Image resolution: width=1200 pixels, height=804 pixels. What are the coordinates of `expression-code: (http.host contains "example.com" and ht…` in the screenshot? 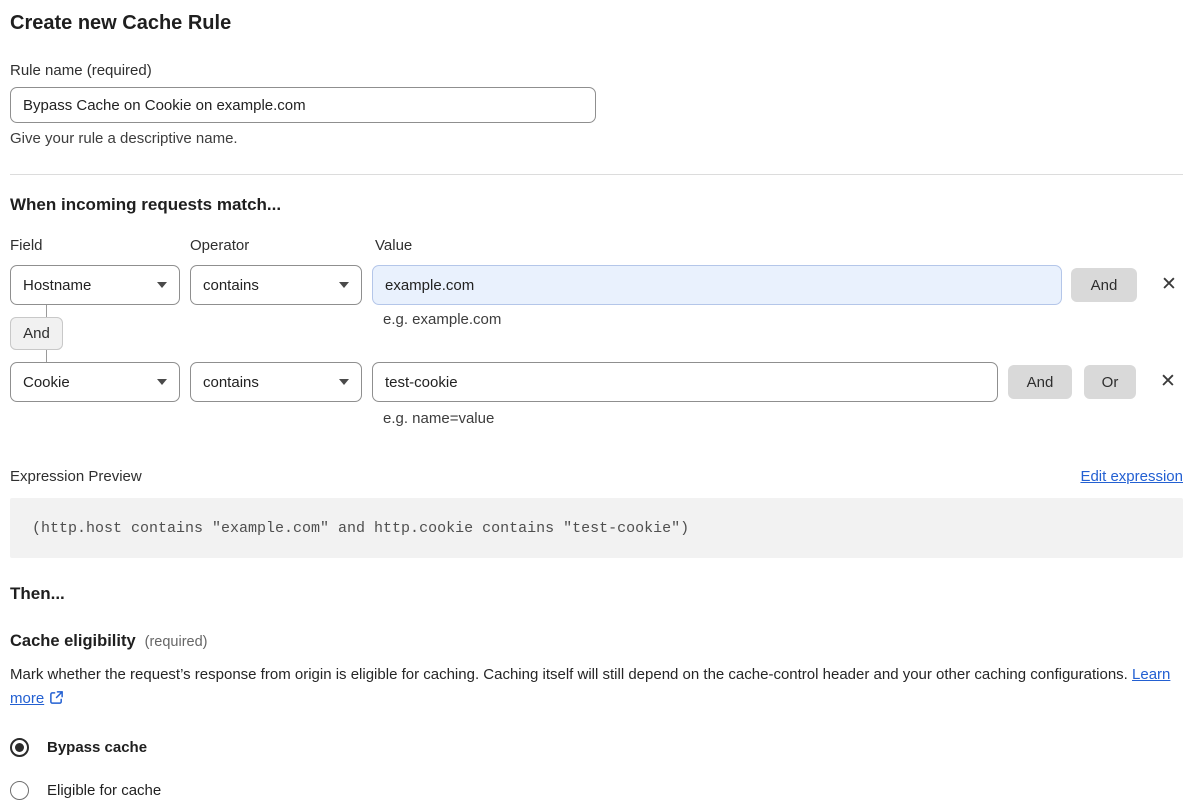 It's located at (596, 528).